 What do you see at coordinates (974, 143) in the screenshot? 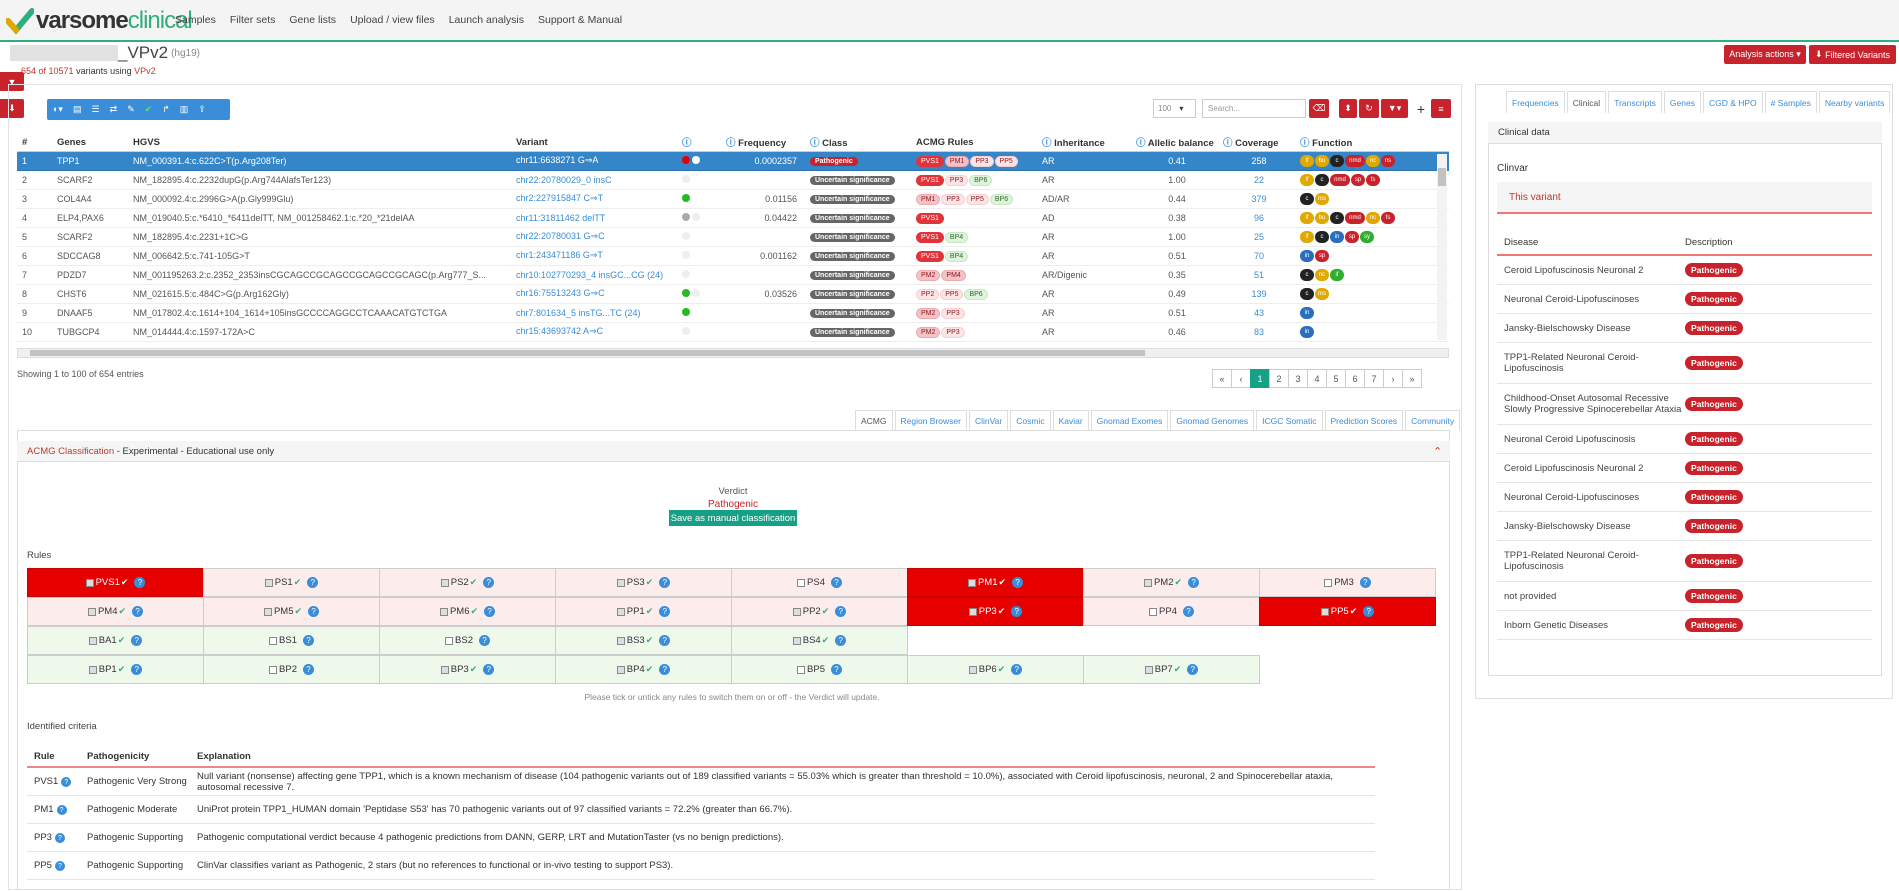
I see `col-header-acmg: ACMG Rules` at bounding box center [974, 143].